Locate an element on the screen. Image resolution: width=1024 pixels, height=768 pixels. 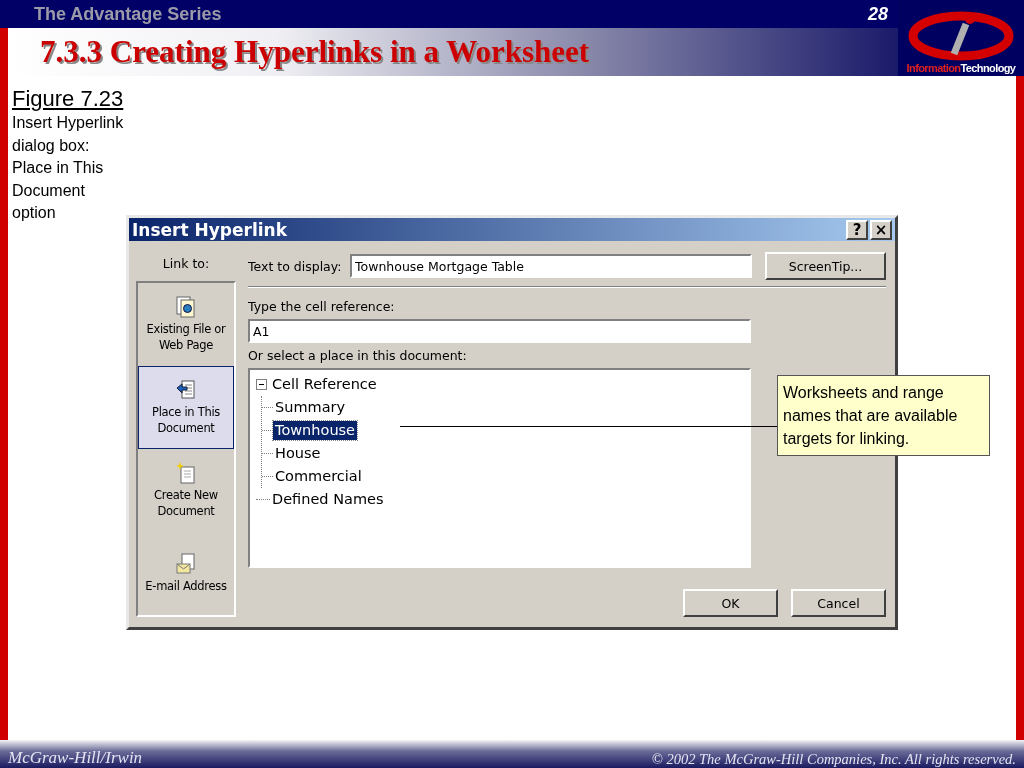
cancel-button: Cancel is located at coordinates (838, 603).